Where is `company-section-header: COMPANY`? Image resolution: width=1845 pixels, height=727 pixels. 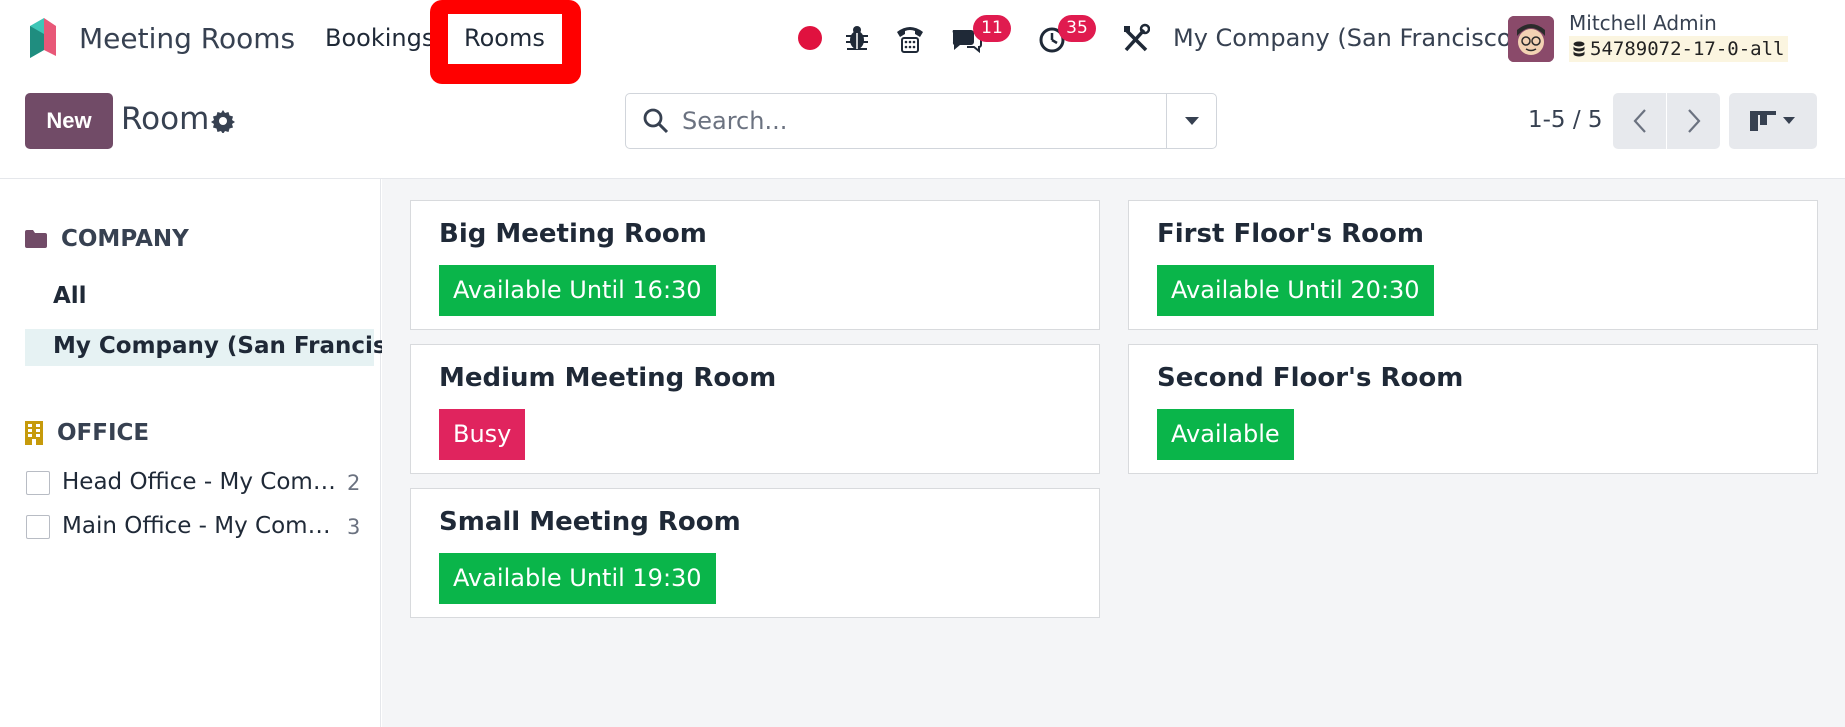
company-section-header: COMPANY is located at coordinates (107, 239).